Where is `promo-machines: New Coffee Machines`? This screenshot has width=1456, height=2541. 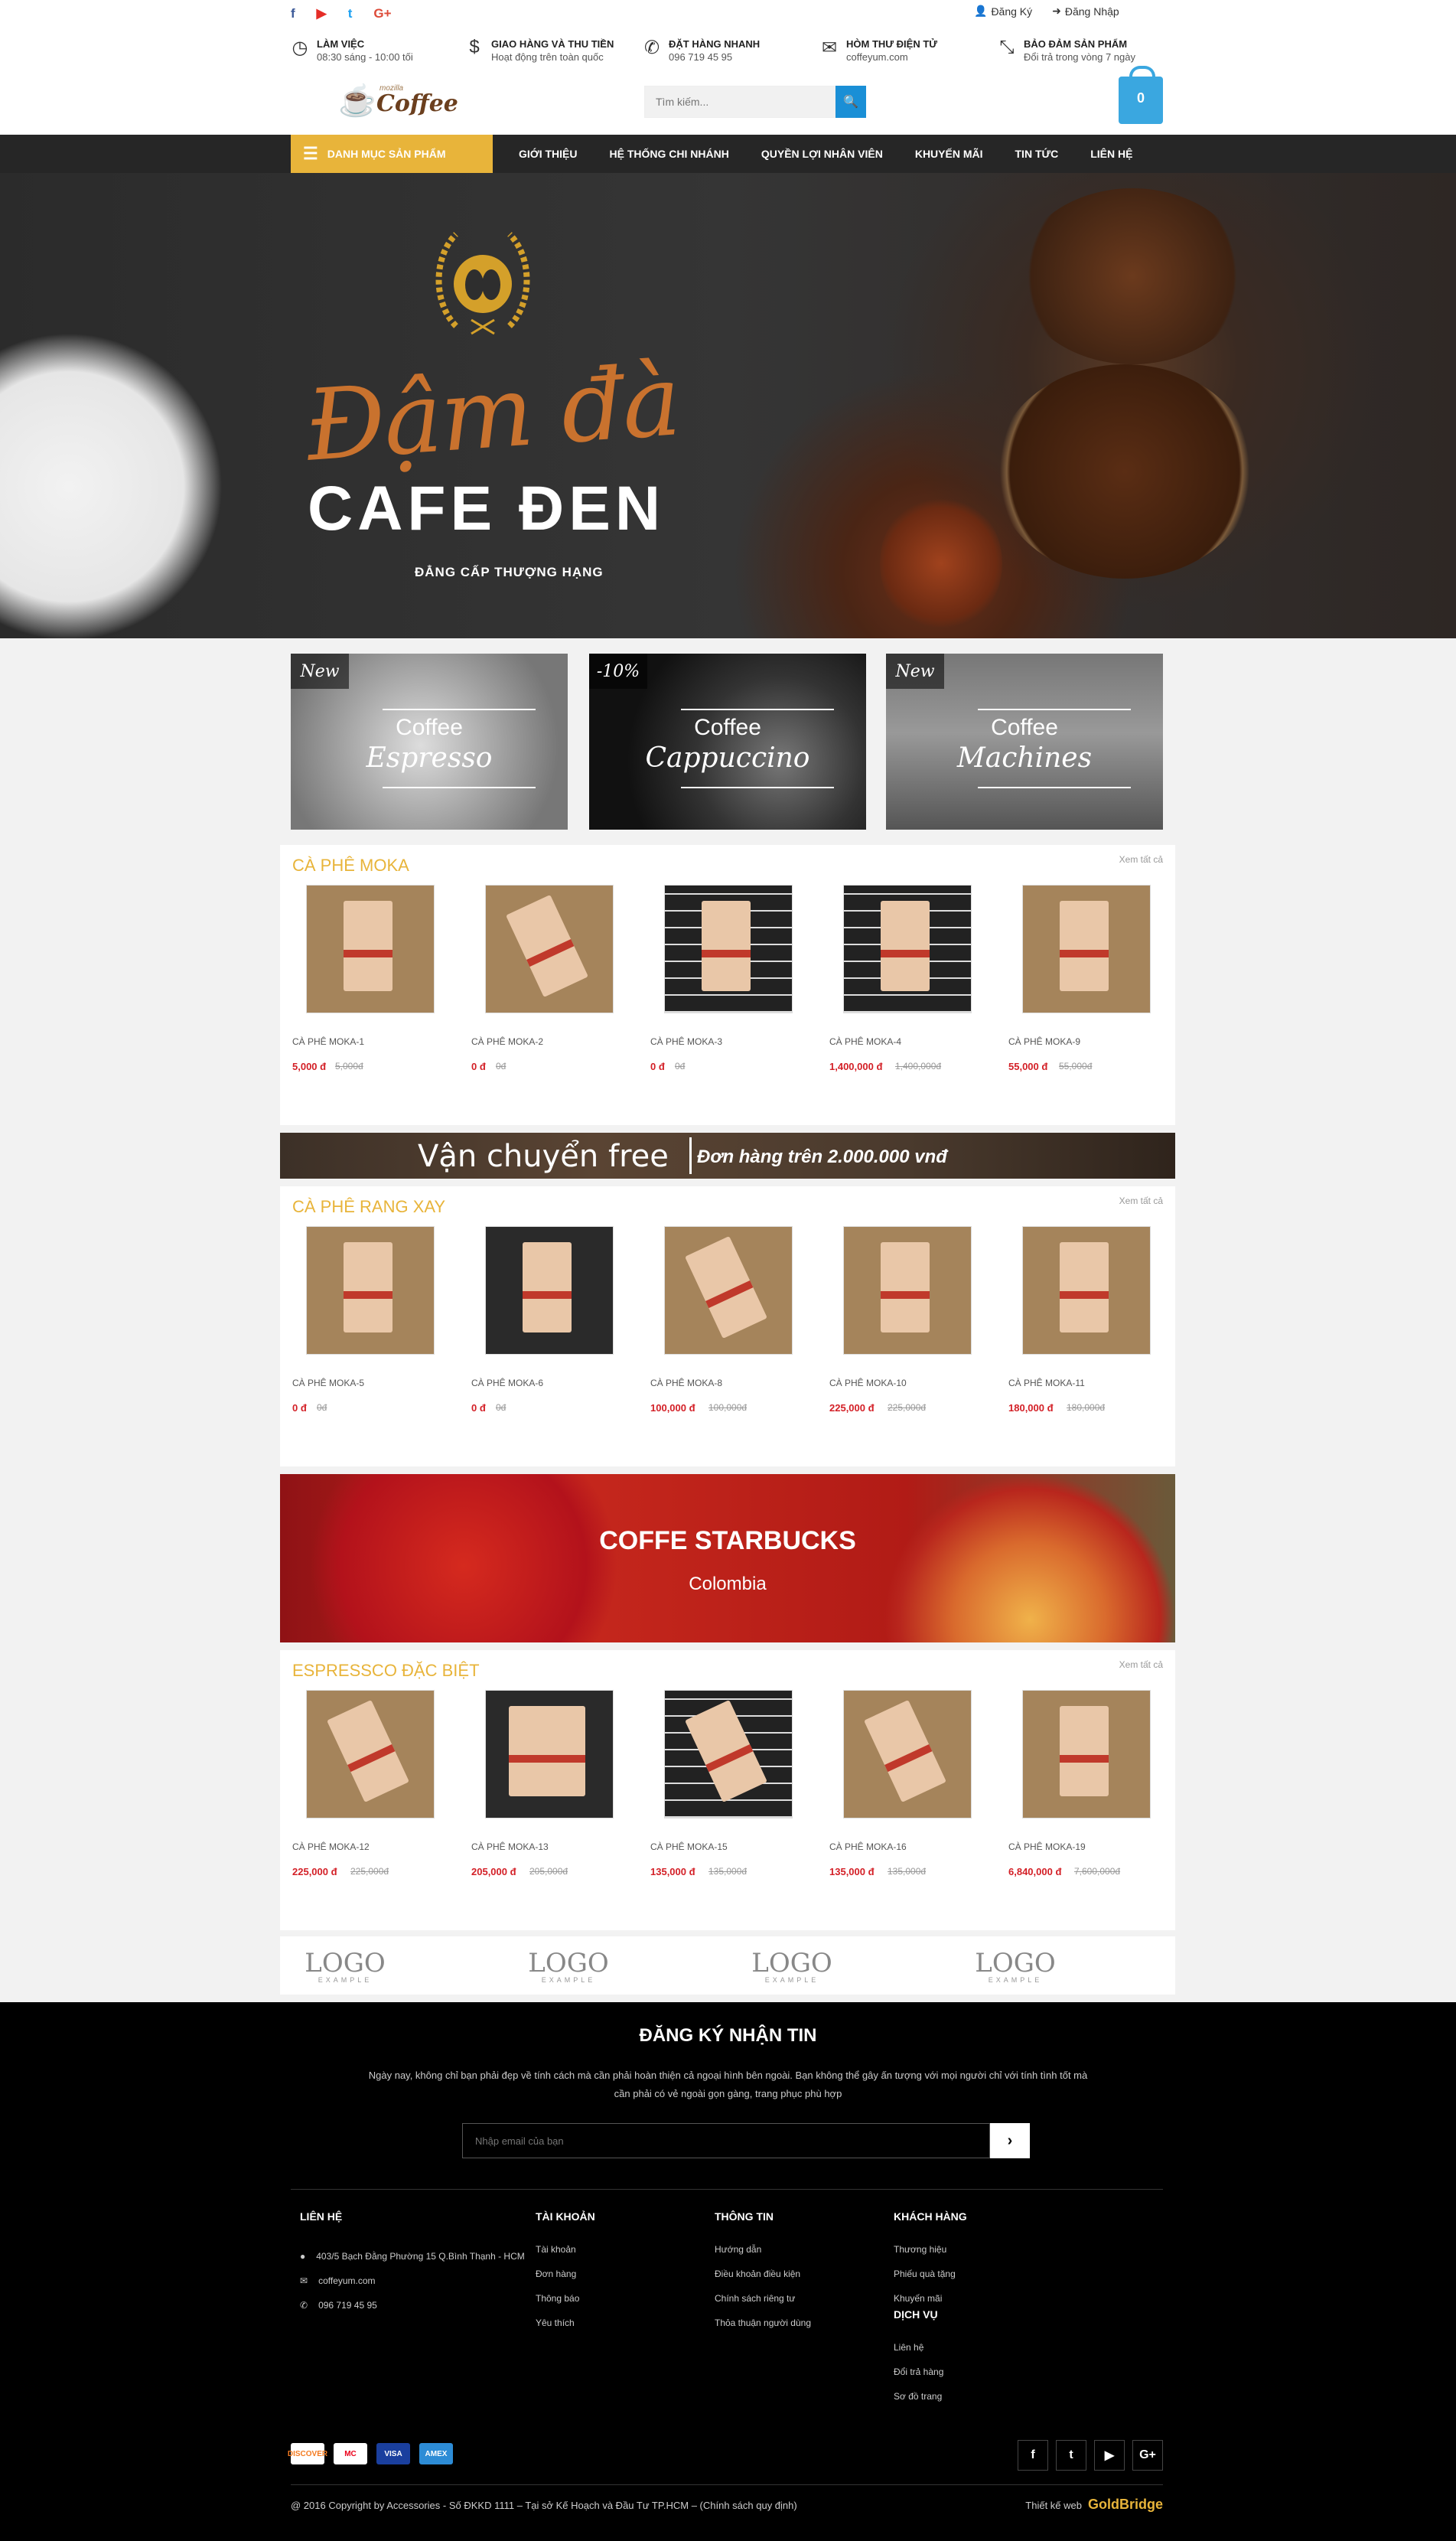 promo-machines: New Coffee Machines is located at coordinates (1024, 742).